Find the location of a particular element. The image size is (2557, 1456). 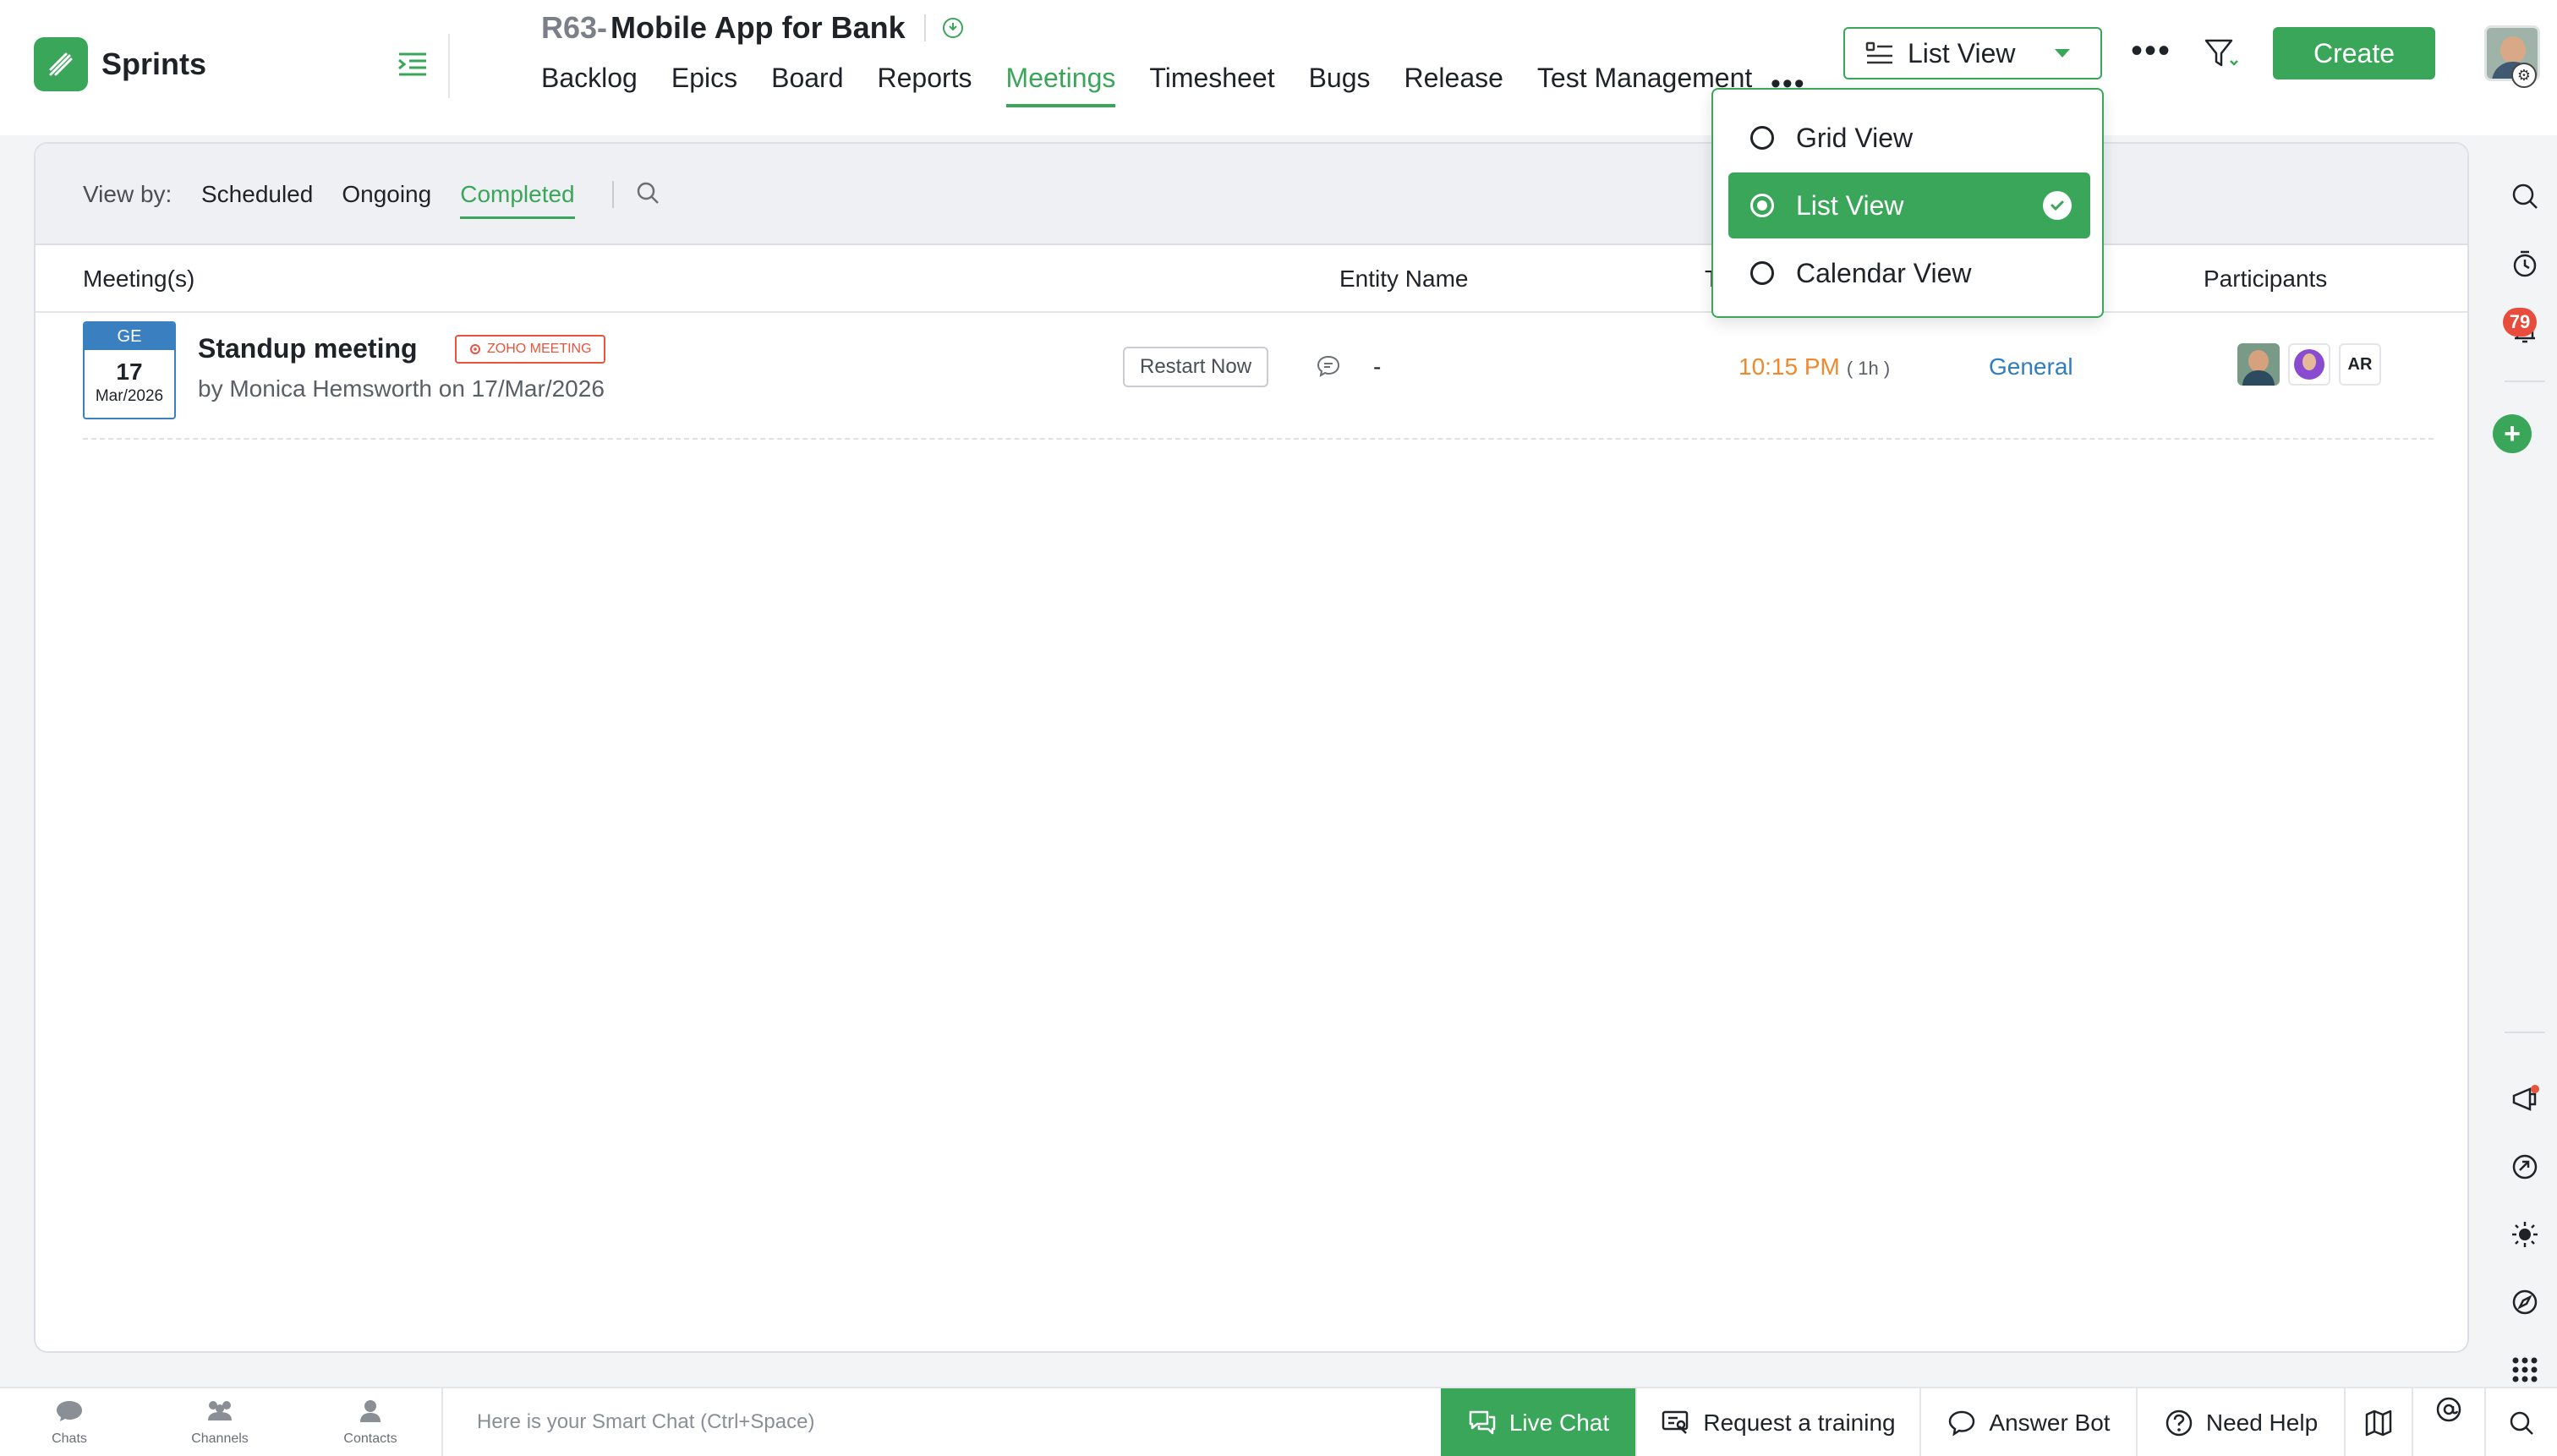

channels-tab: Channels is located at coordinates (220, 1423).